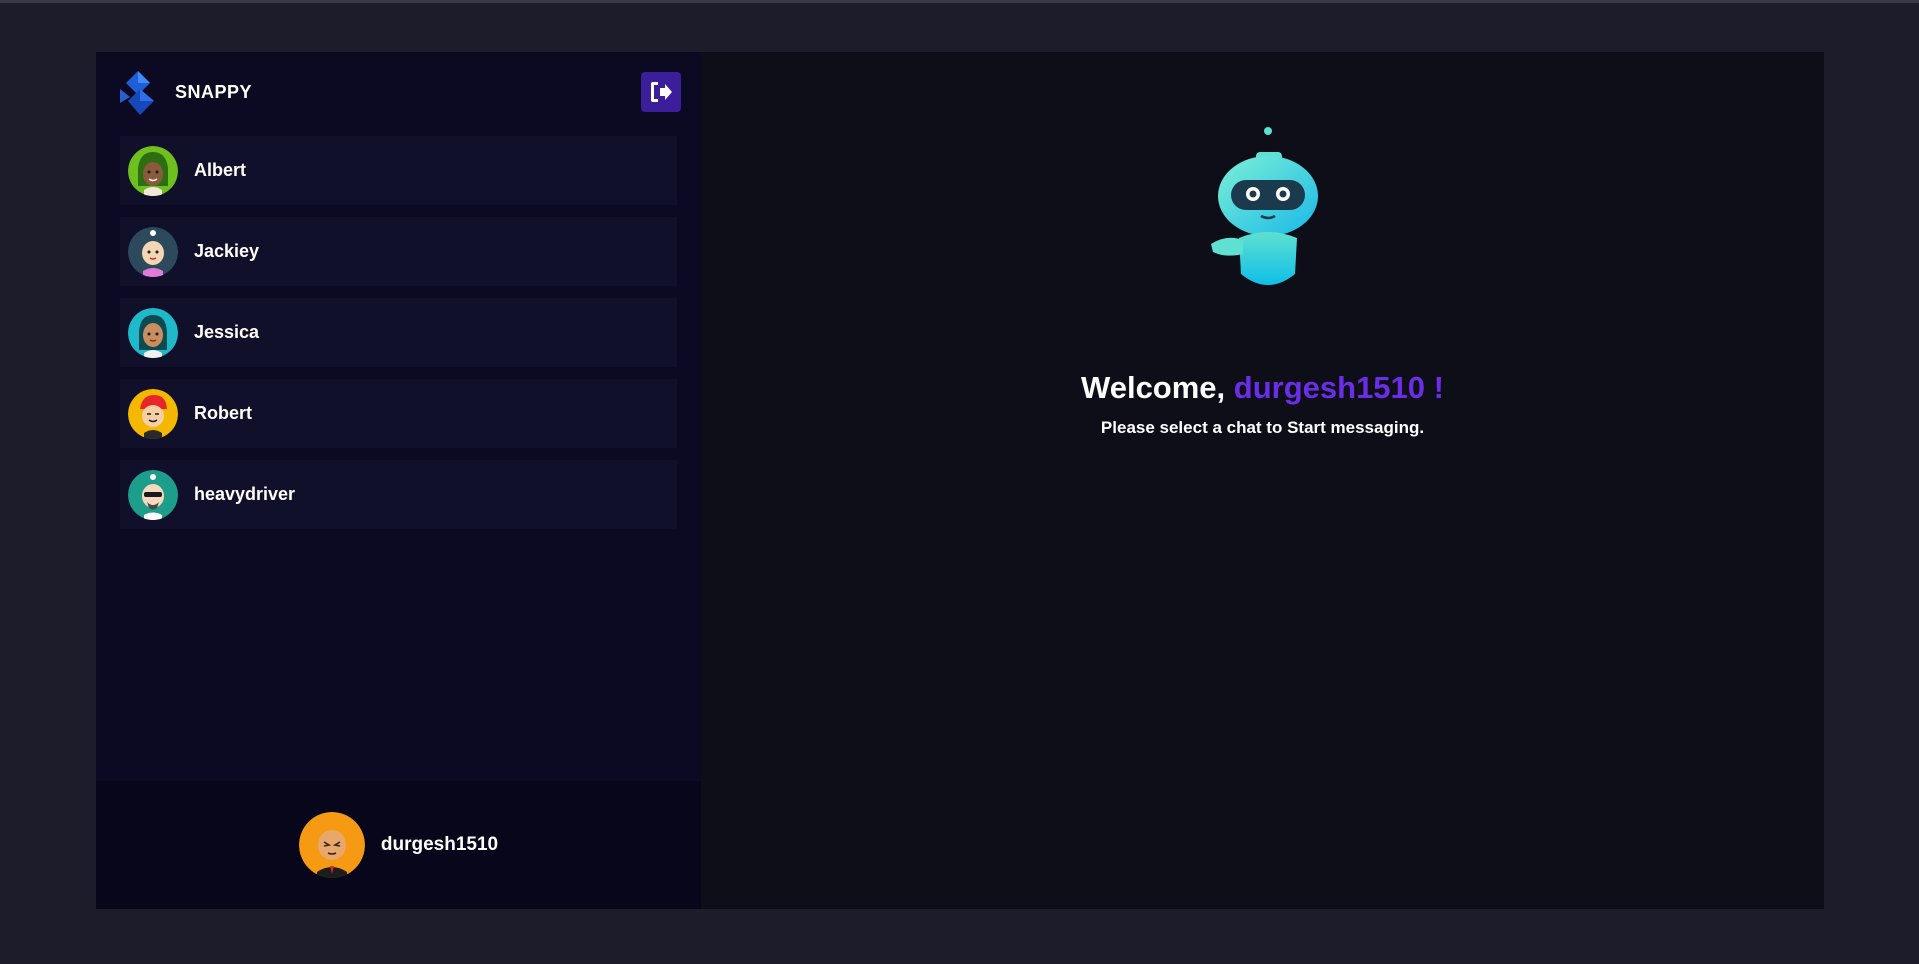 The width and height of the screenshot is (1919, 964). Describe the element at coordinates (214, 91) in the screenshot. I see `brand-name: SNAPPY` at that location.